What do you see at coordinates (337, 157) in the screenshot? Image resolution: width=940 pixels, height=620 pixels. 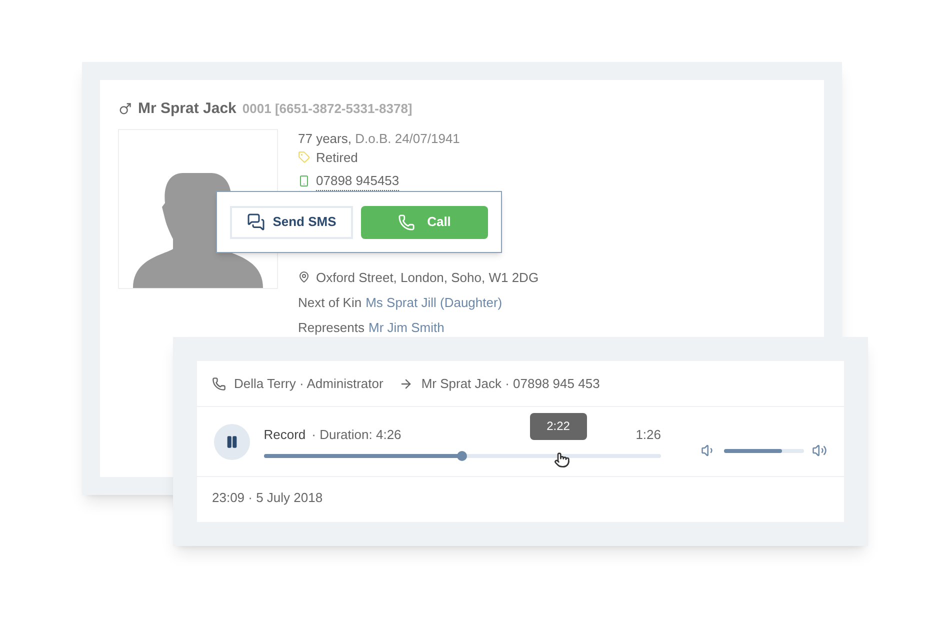 I see `status-label: Retired` at bounding box center [337, 157].